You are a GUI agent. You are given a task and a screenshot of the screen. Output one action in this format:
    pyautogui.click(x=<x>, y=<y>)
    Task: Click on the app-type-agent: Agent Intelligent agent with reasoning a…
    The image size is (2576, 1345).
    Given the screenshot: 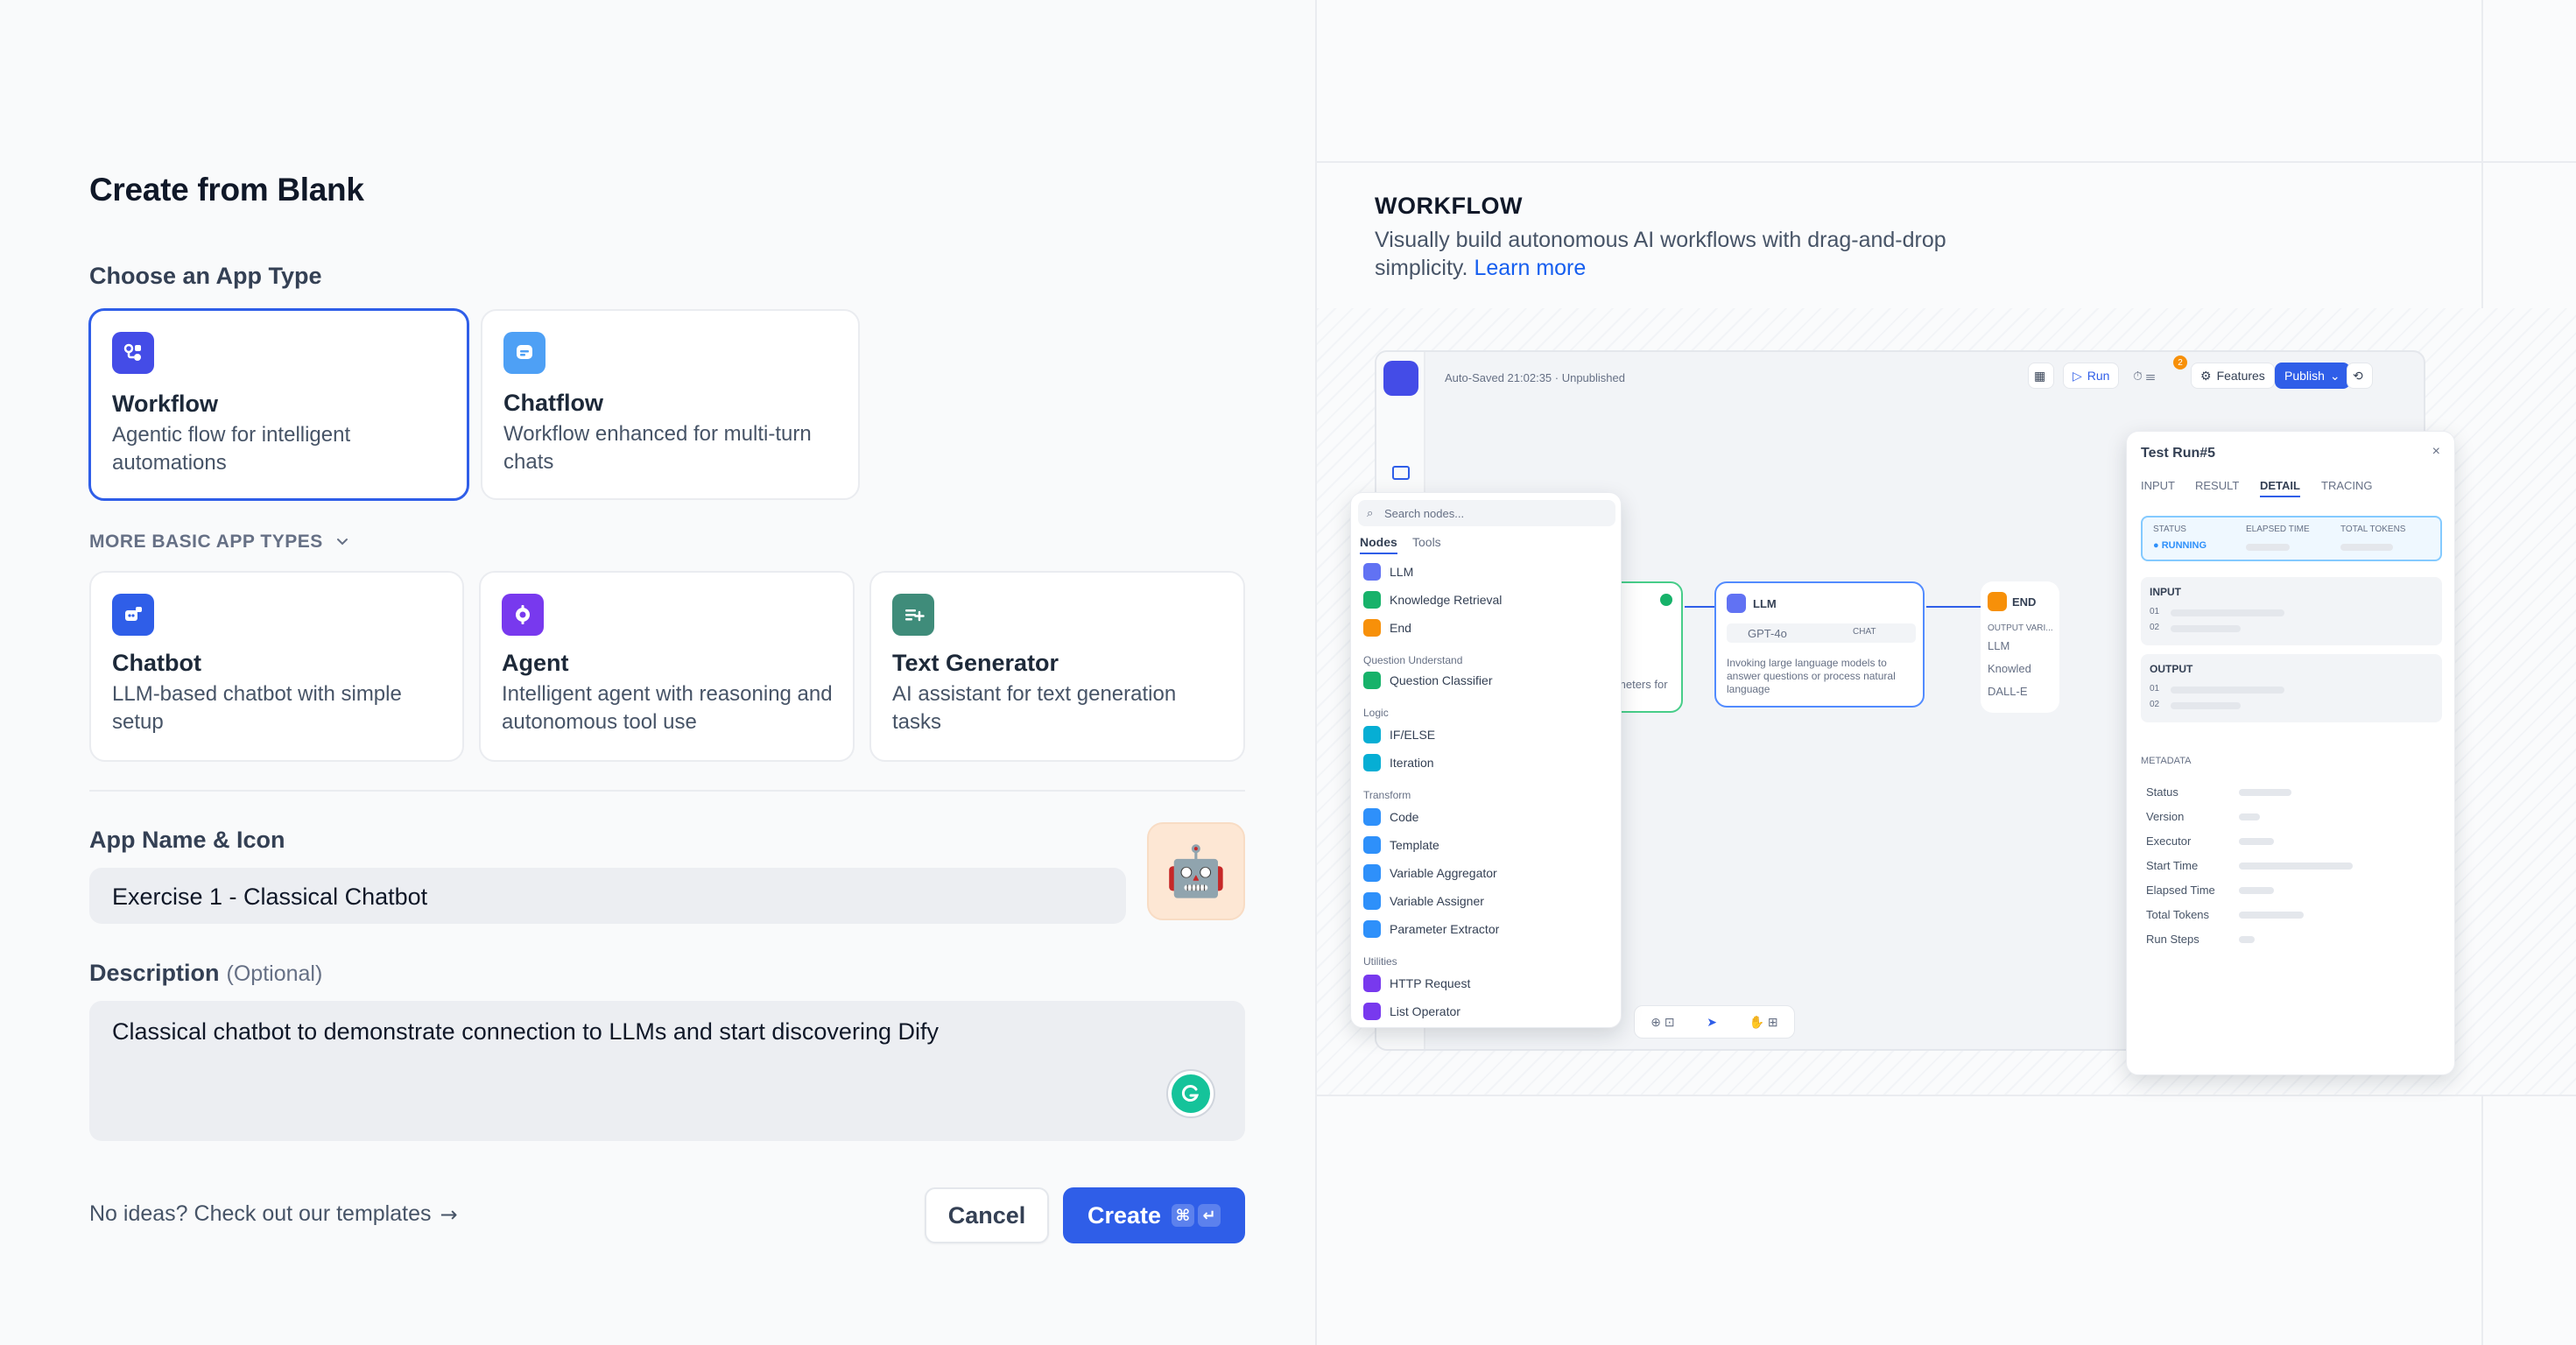 What is the action you would take?
    pyautogui.click(x=667, y=666)
    